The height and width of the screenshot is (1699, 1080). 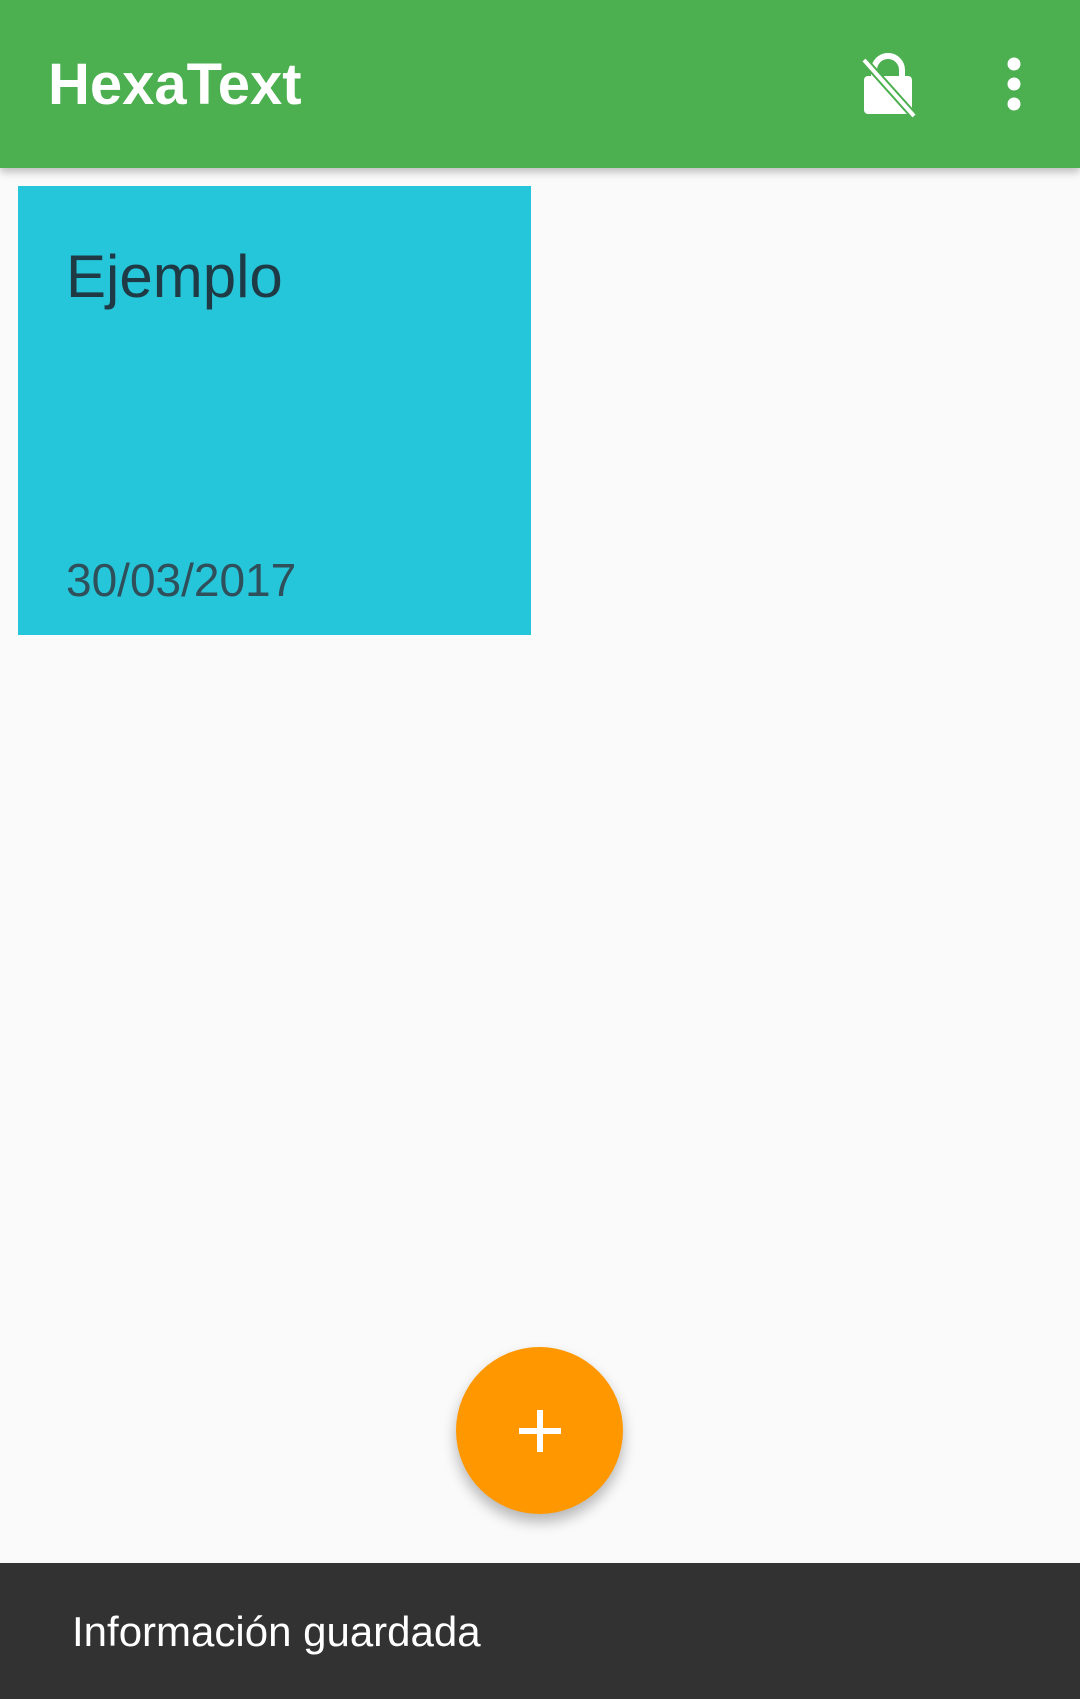 I want to click on add-note-button, so click(x=539, y=1430).